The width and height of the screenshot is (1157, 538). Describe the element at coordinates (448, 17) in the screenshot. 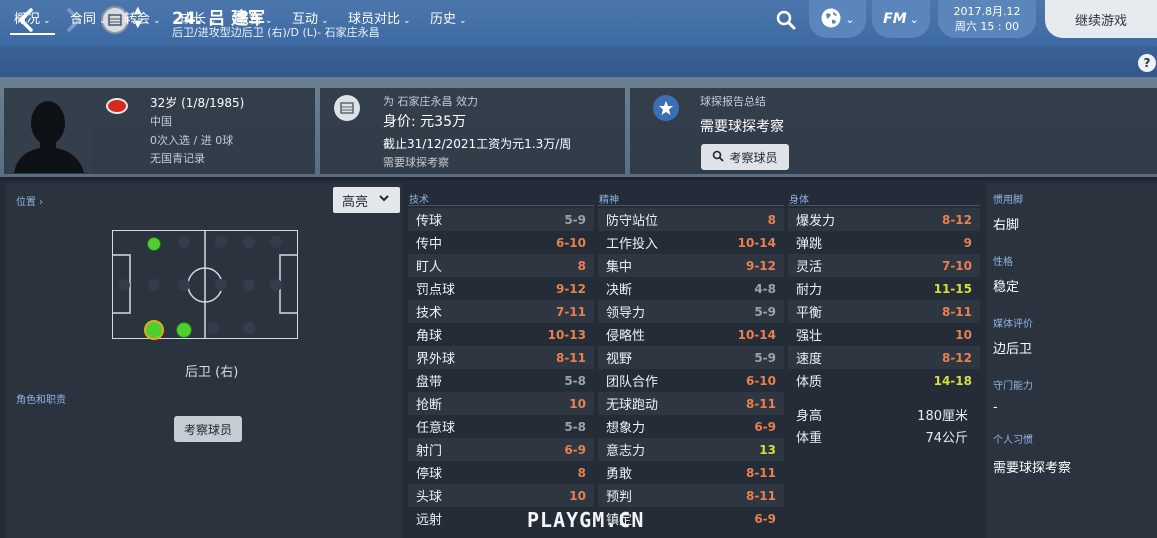

I see `tab-history: 历史 ⌄` at that location.